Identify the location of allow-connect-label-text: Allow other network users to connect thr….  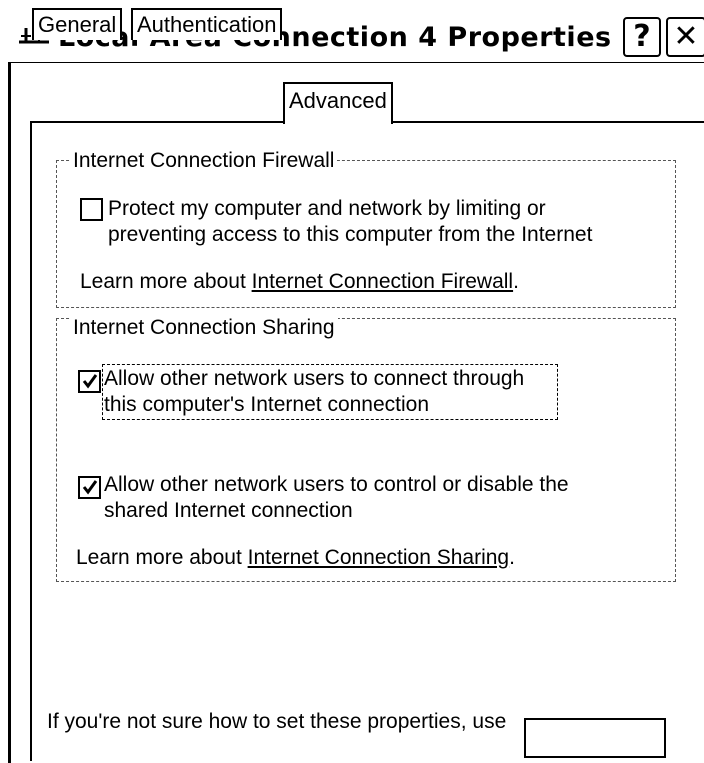
(314, 391).